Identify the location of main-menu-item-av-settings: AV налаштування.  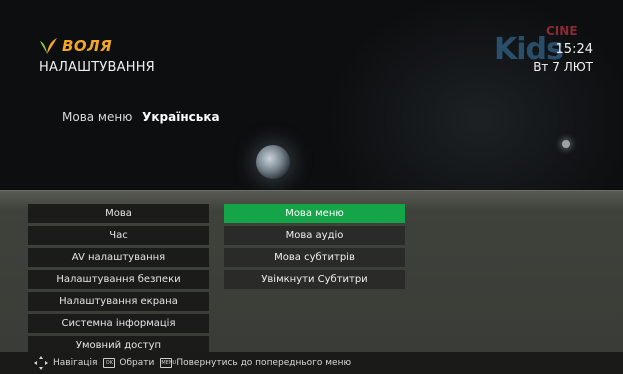
(118, 257).